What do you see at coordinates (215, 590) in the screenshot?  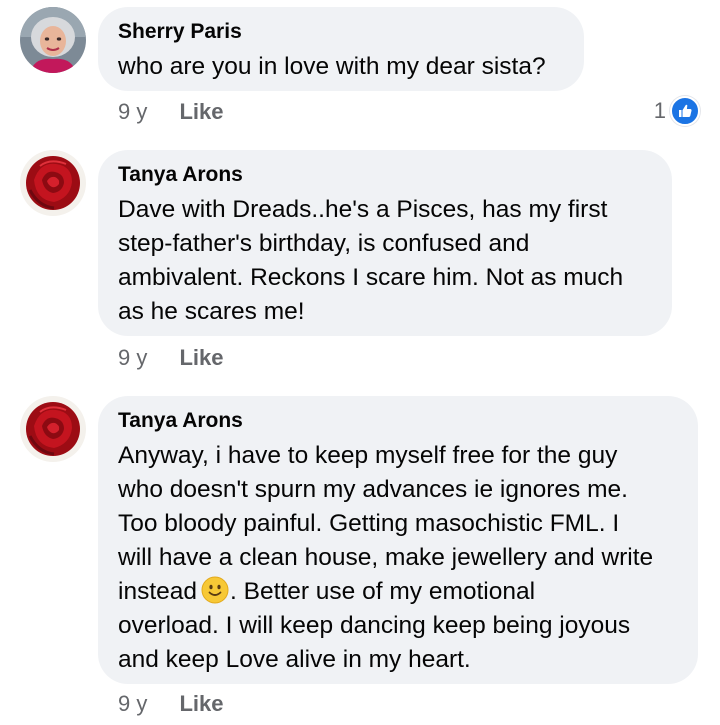 I see `slightly-smiling-face-emoji` at bounding box center [215, 590].